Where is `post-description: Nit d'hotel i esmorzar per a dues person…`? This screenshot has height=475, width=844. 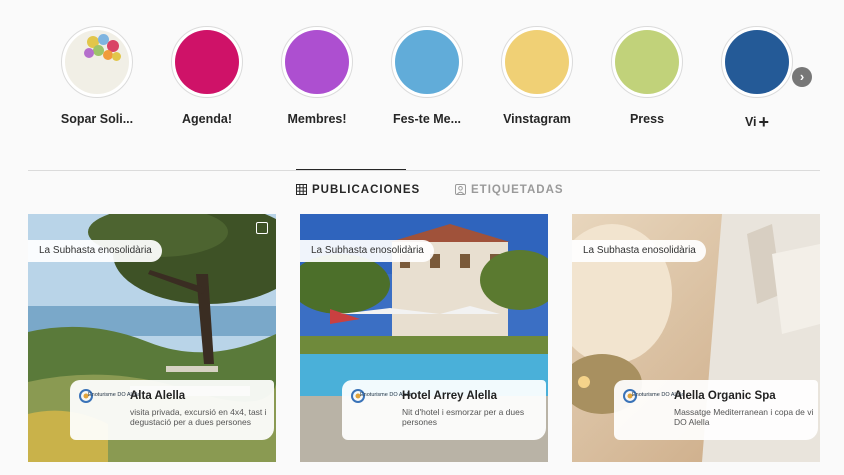 post-description: Nit d'hotel i esmorzar per a dues person… is located at coordinates (463, 417).